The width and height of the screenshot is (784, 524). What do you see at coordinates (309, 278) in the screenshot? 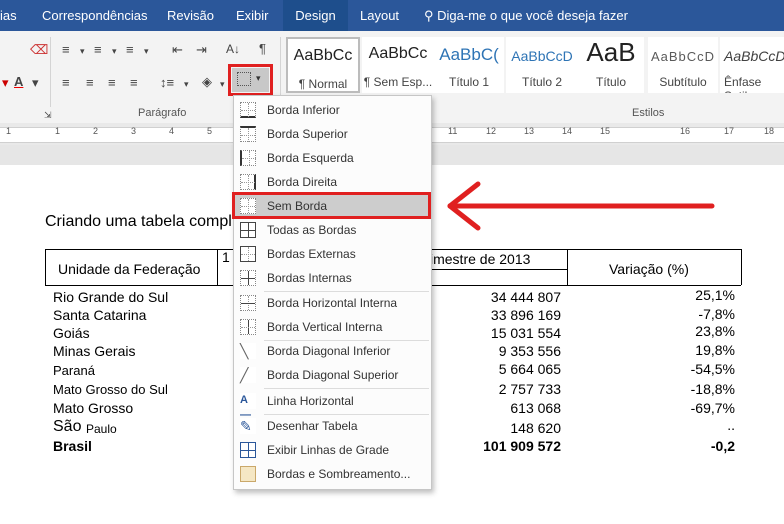
I see `menu-item-label: Bordas Internas` at bounding box center [309, 278].